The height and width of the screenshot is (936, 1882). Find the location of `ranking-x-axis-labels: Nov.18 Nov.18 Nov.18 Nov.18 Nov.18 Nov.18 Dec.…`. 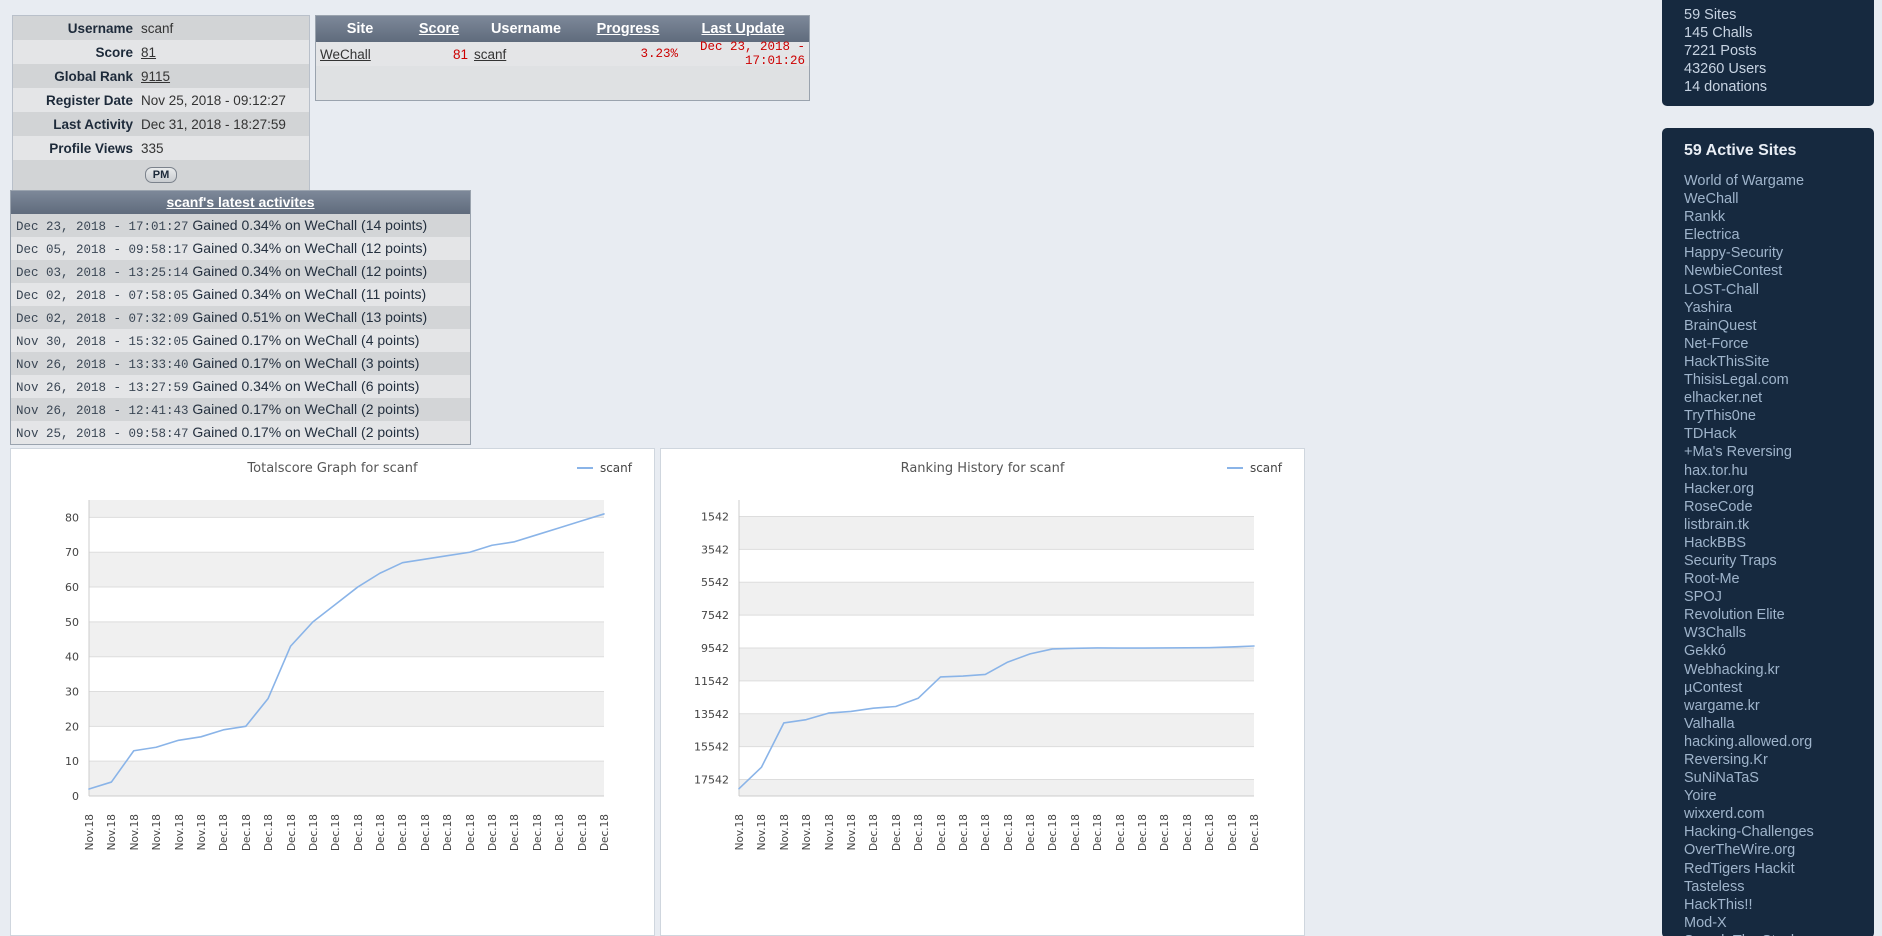

ranking-x-axis-labels: Nov.18 Nov.18 Nov.18 Nov.18 Nov.18 Nov.18 Dec.… is located at coordinates (982, 851).